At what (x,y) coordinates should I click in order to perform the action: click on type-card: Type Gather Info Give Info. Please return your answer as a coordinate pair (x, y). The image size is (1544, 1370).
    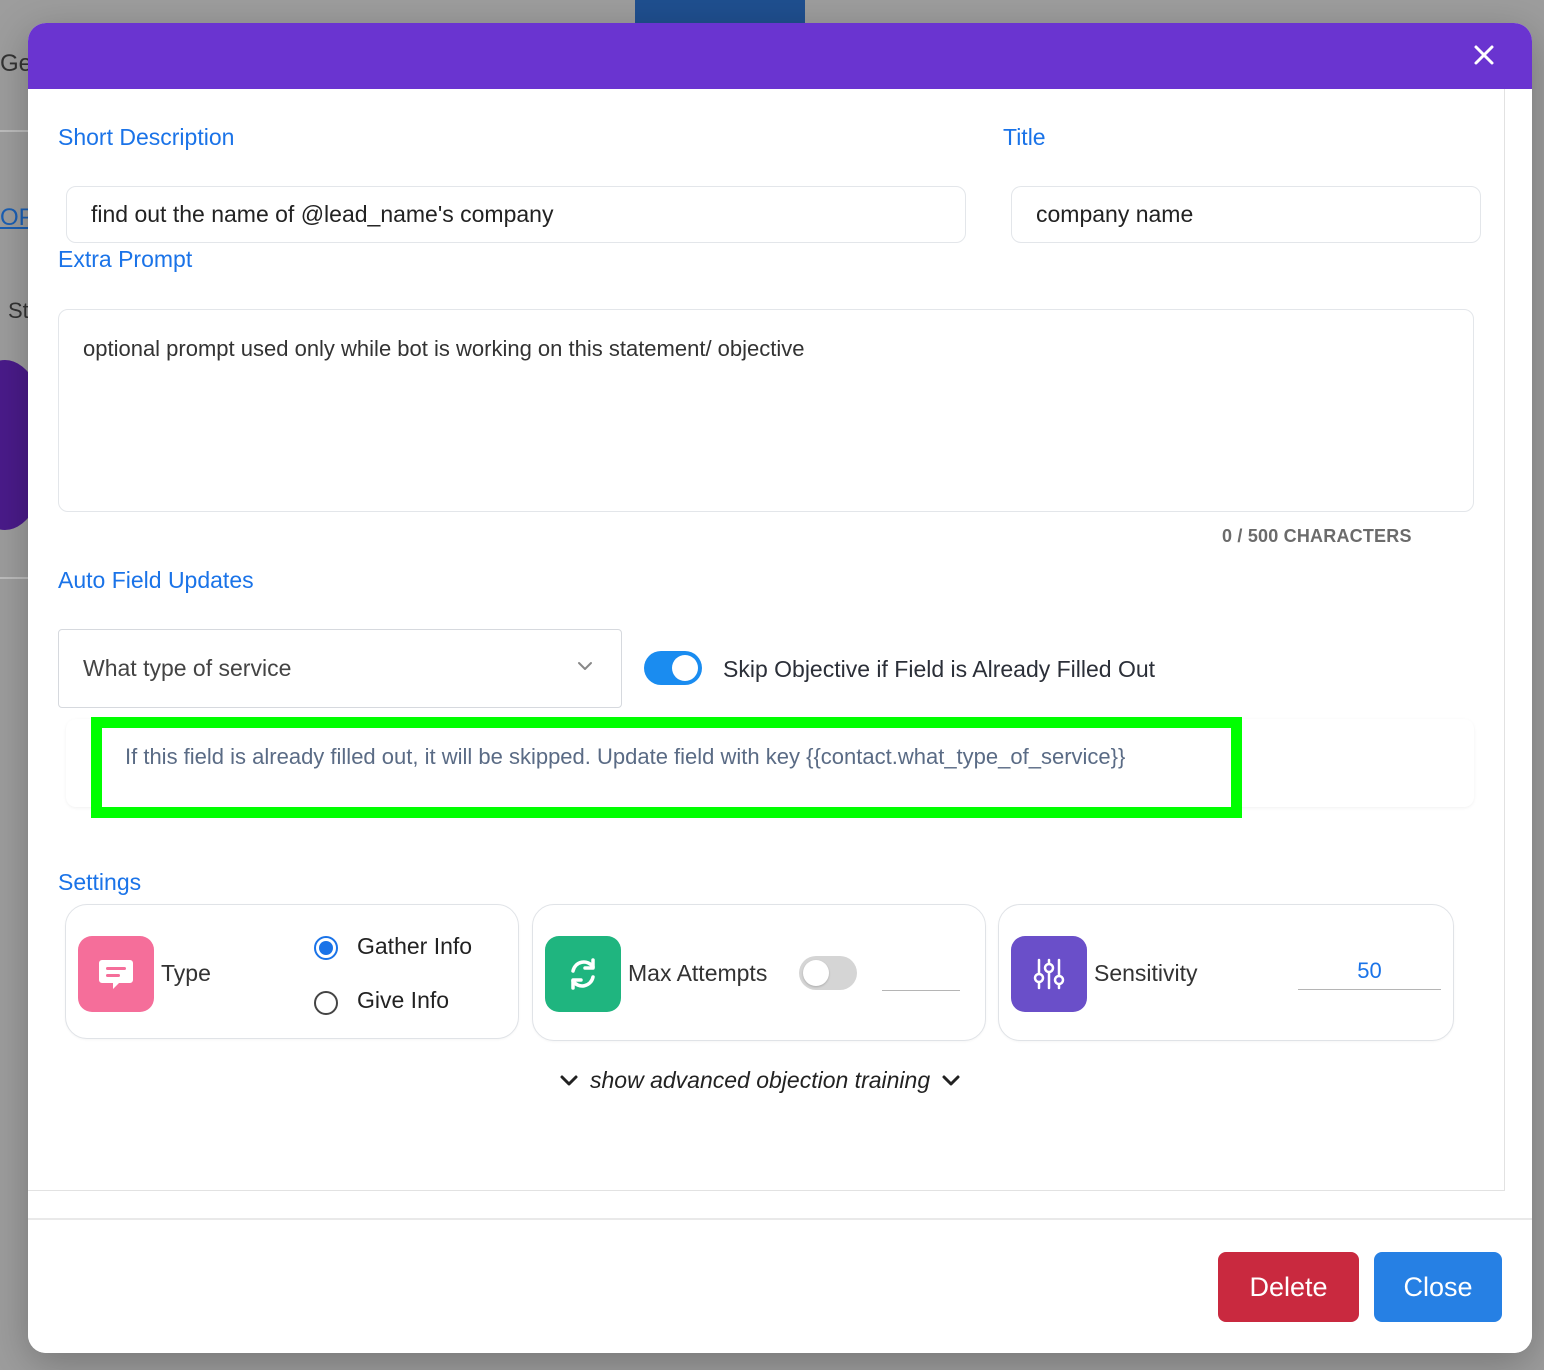
    Looking at the image, I should click on (292, 971).